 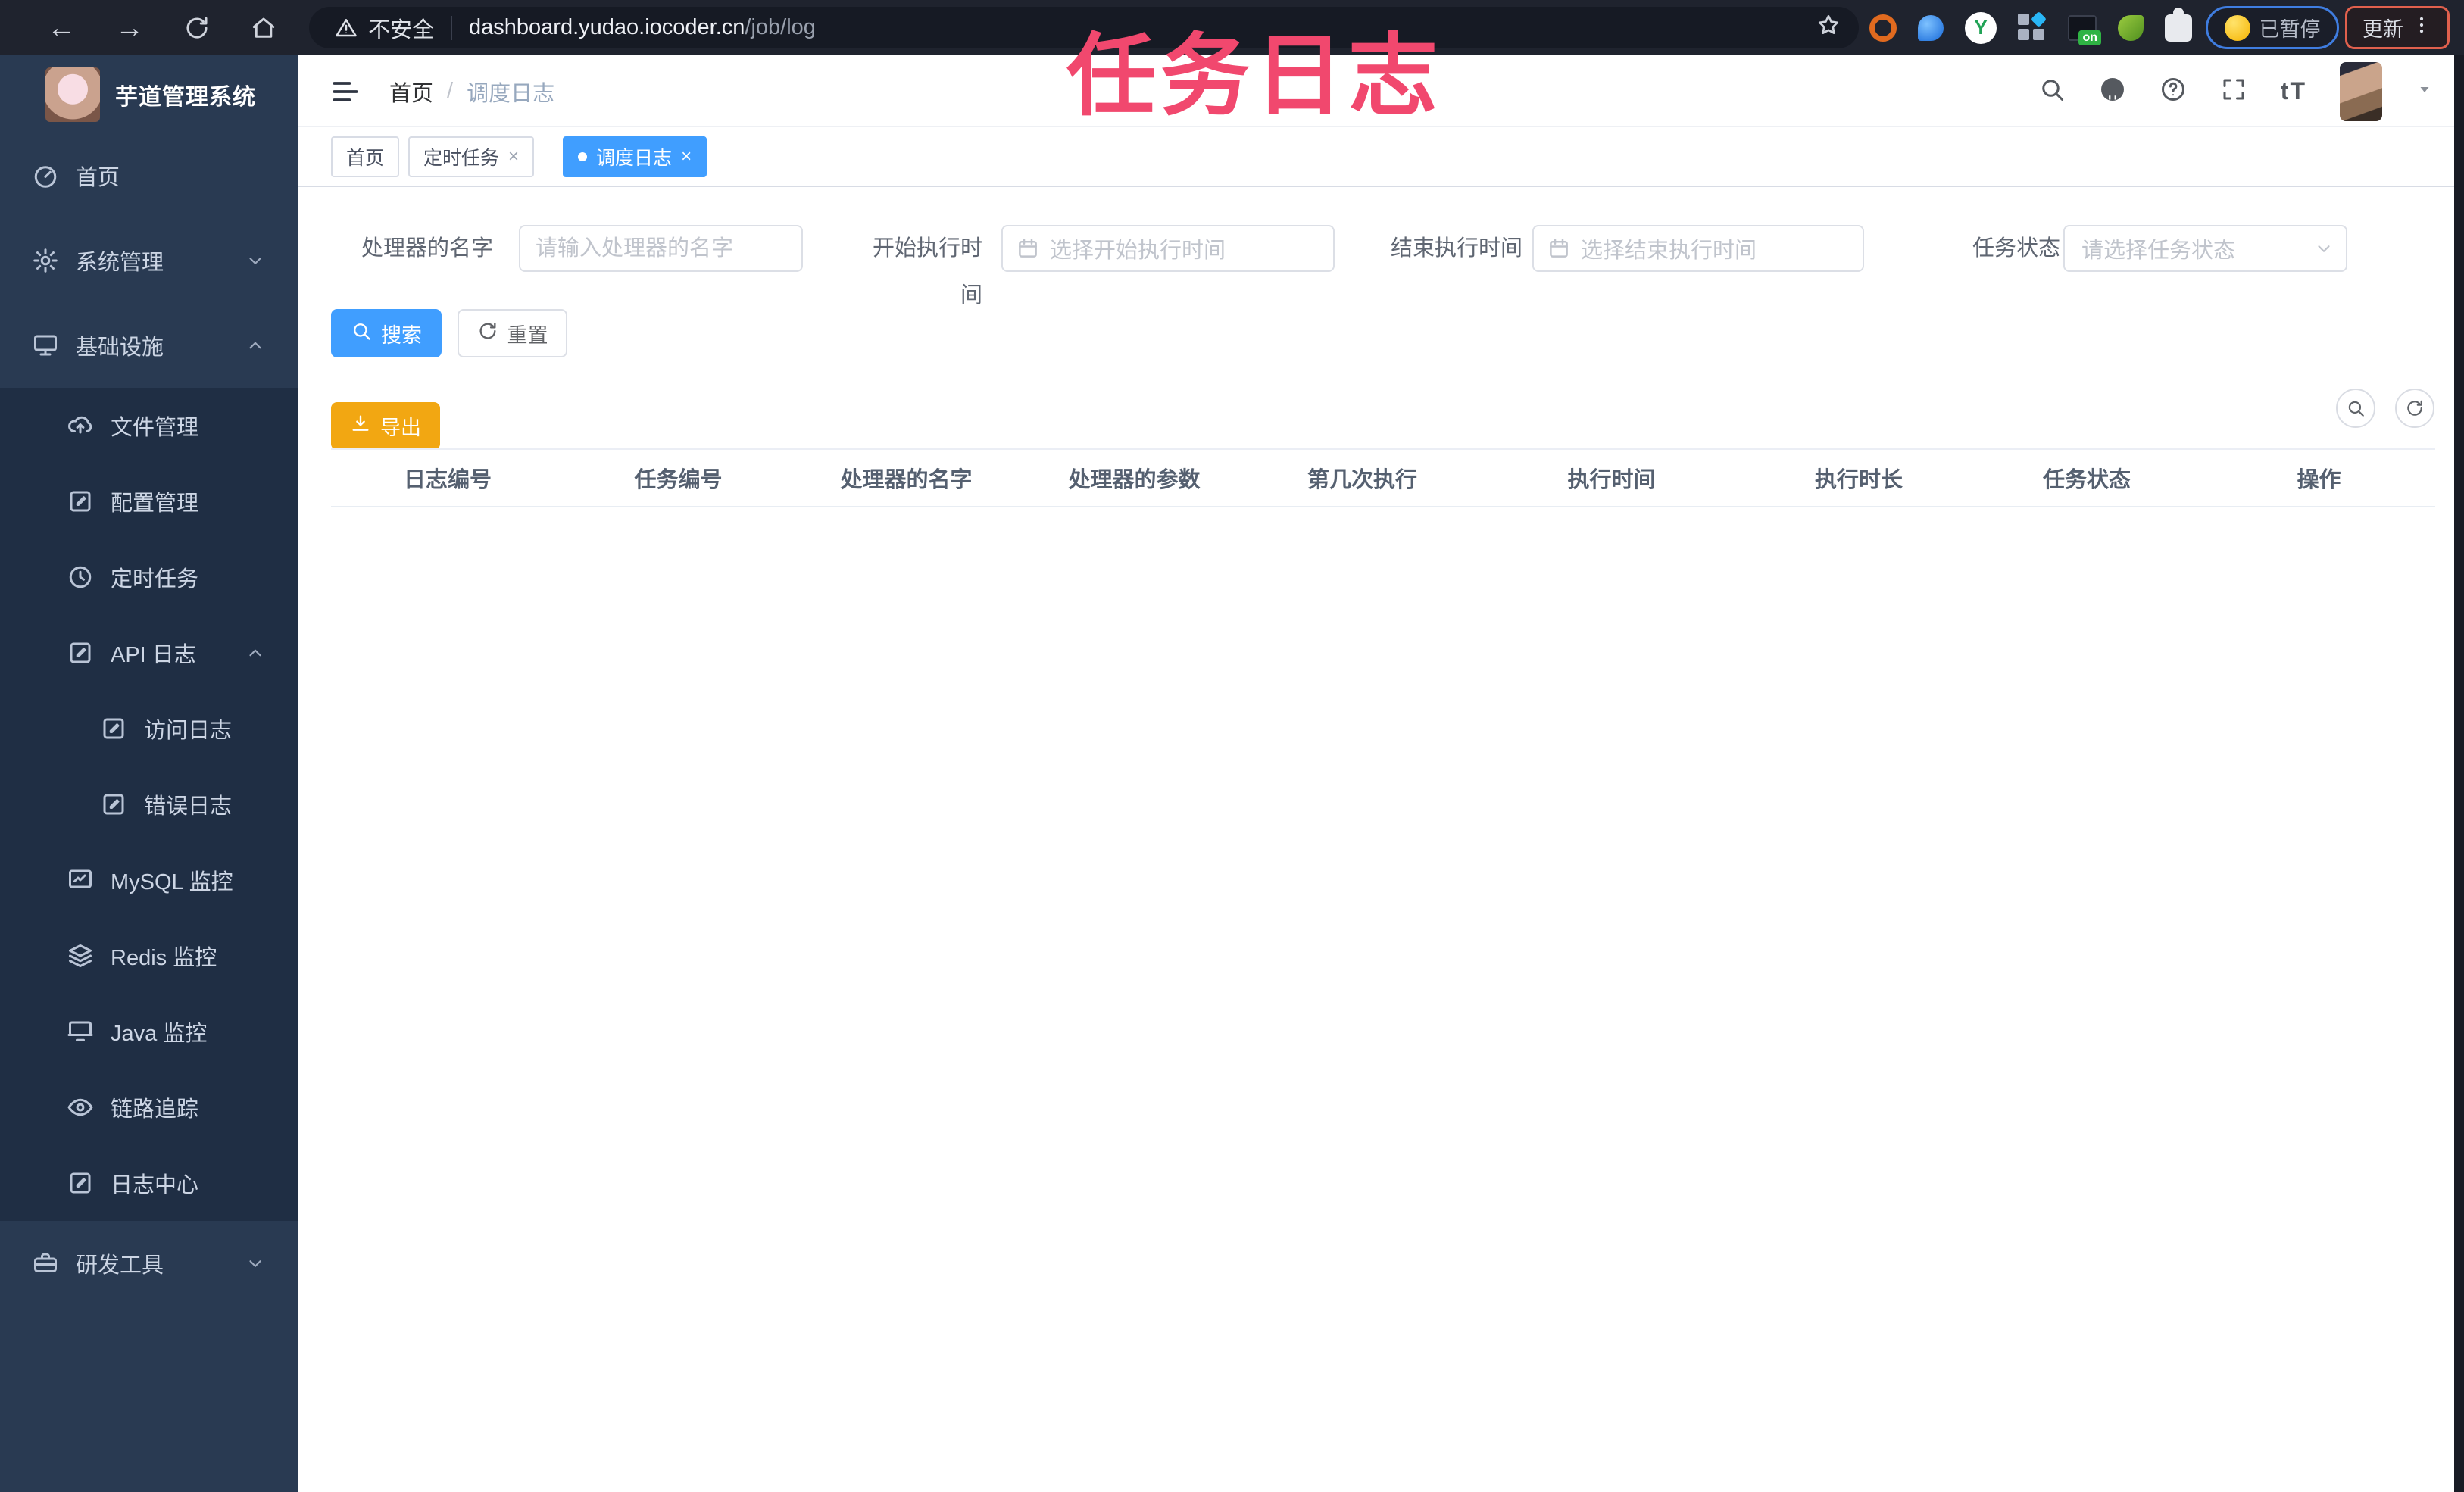 What do you see at coordinates (2016, 248) in the screenshot?
I see `job-status-label: 任务状态` at bounding box center [2016, 248].